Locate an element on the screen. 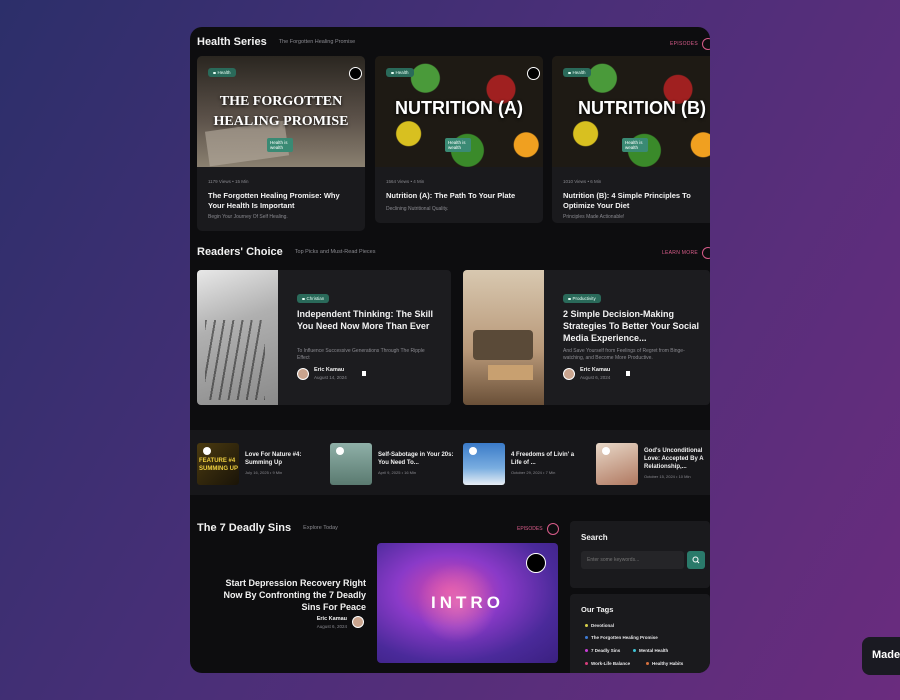 The height and width of the screenshot is (700, 900). section-title: The 7 Deadly Sins is located at coordinates (244, 528).